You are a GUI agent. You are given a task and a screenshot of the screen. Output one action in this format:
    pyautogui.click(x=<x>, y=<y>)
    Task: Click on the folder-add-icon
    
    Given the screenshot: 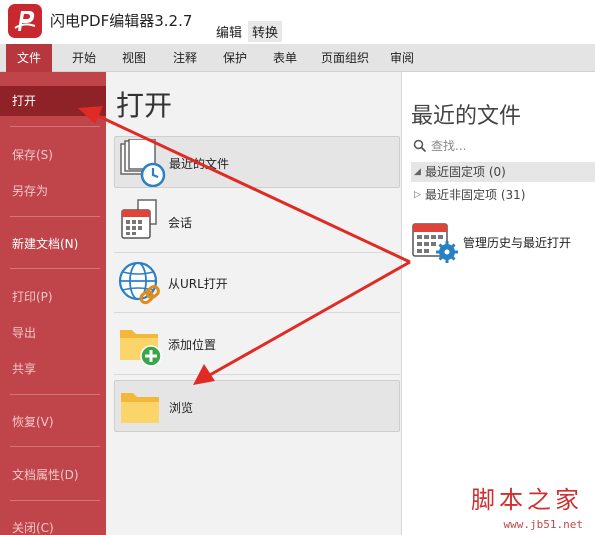 What is the action you would take?
    pyautogui.click(x=141, y=344)
    